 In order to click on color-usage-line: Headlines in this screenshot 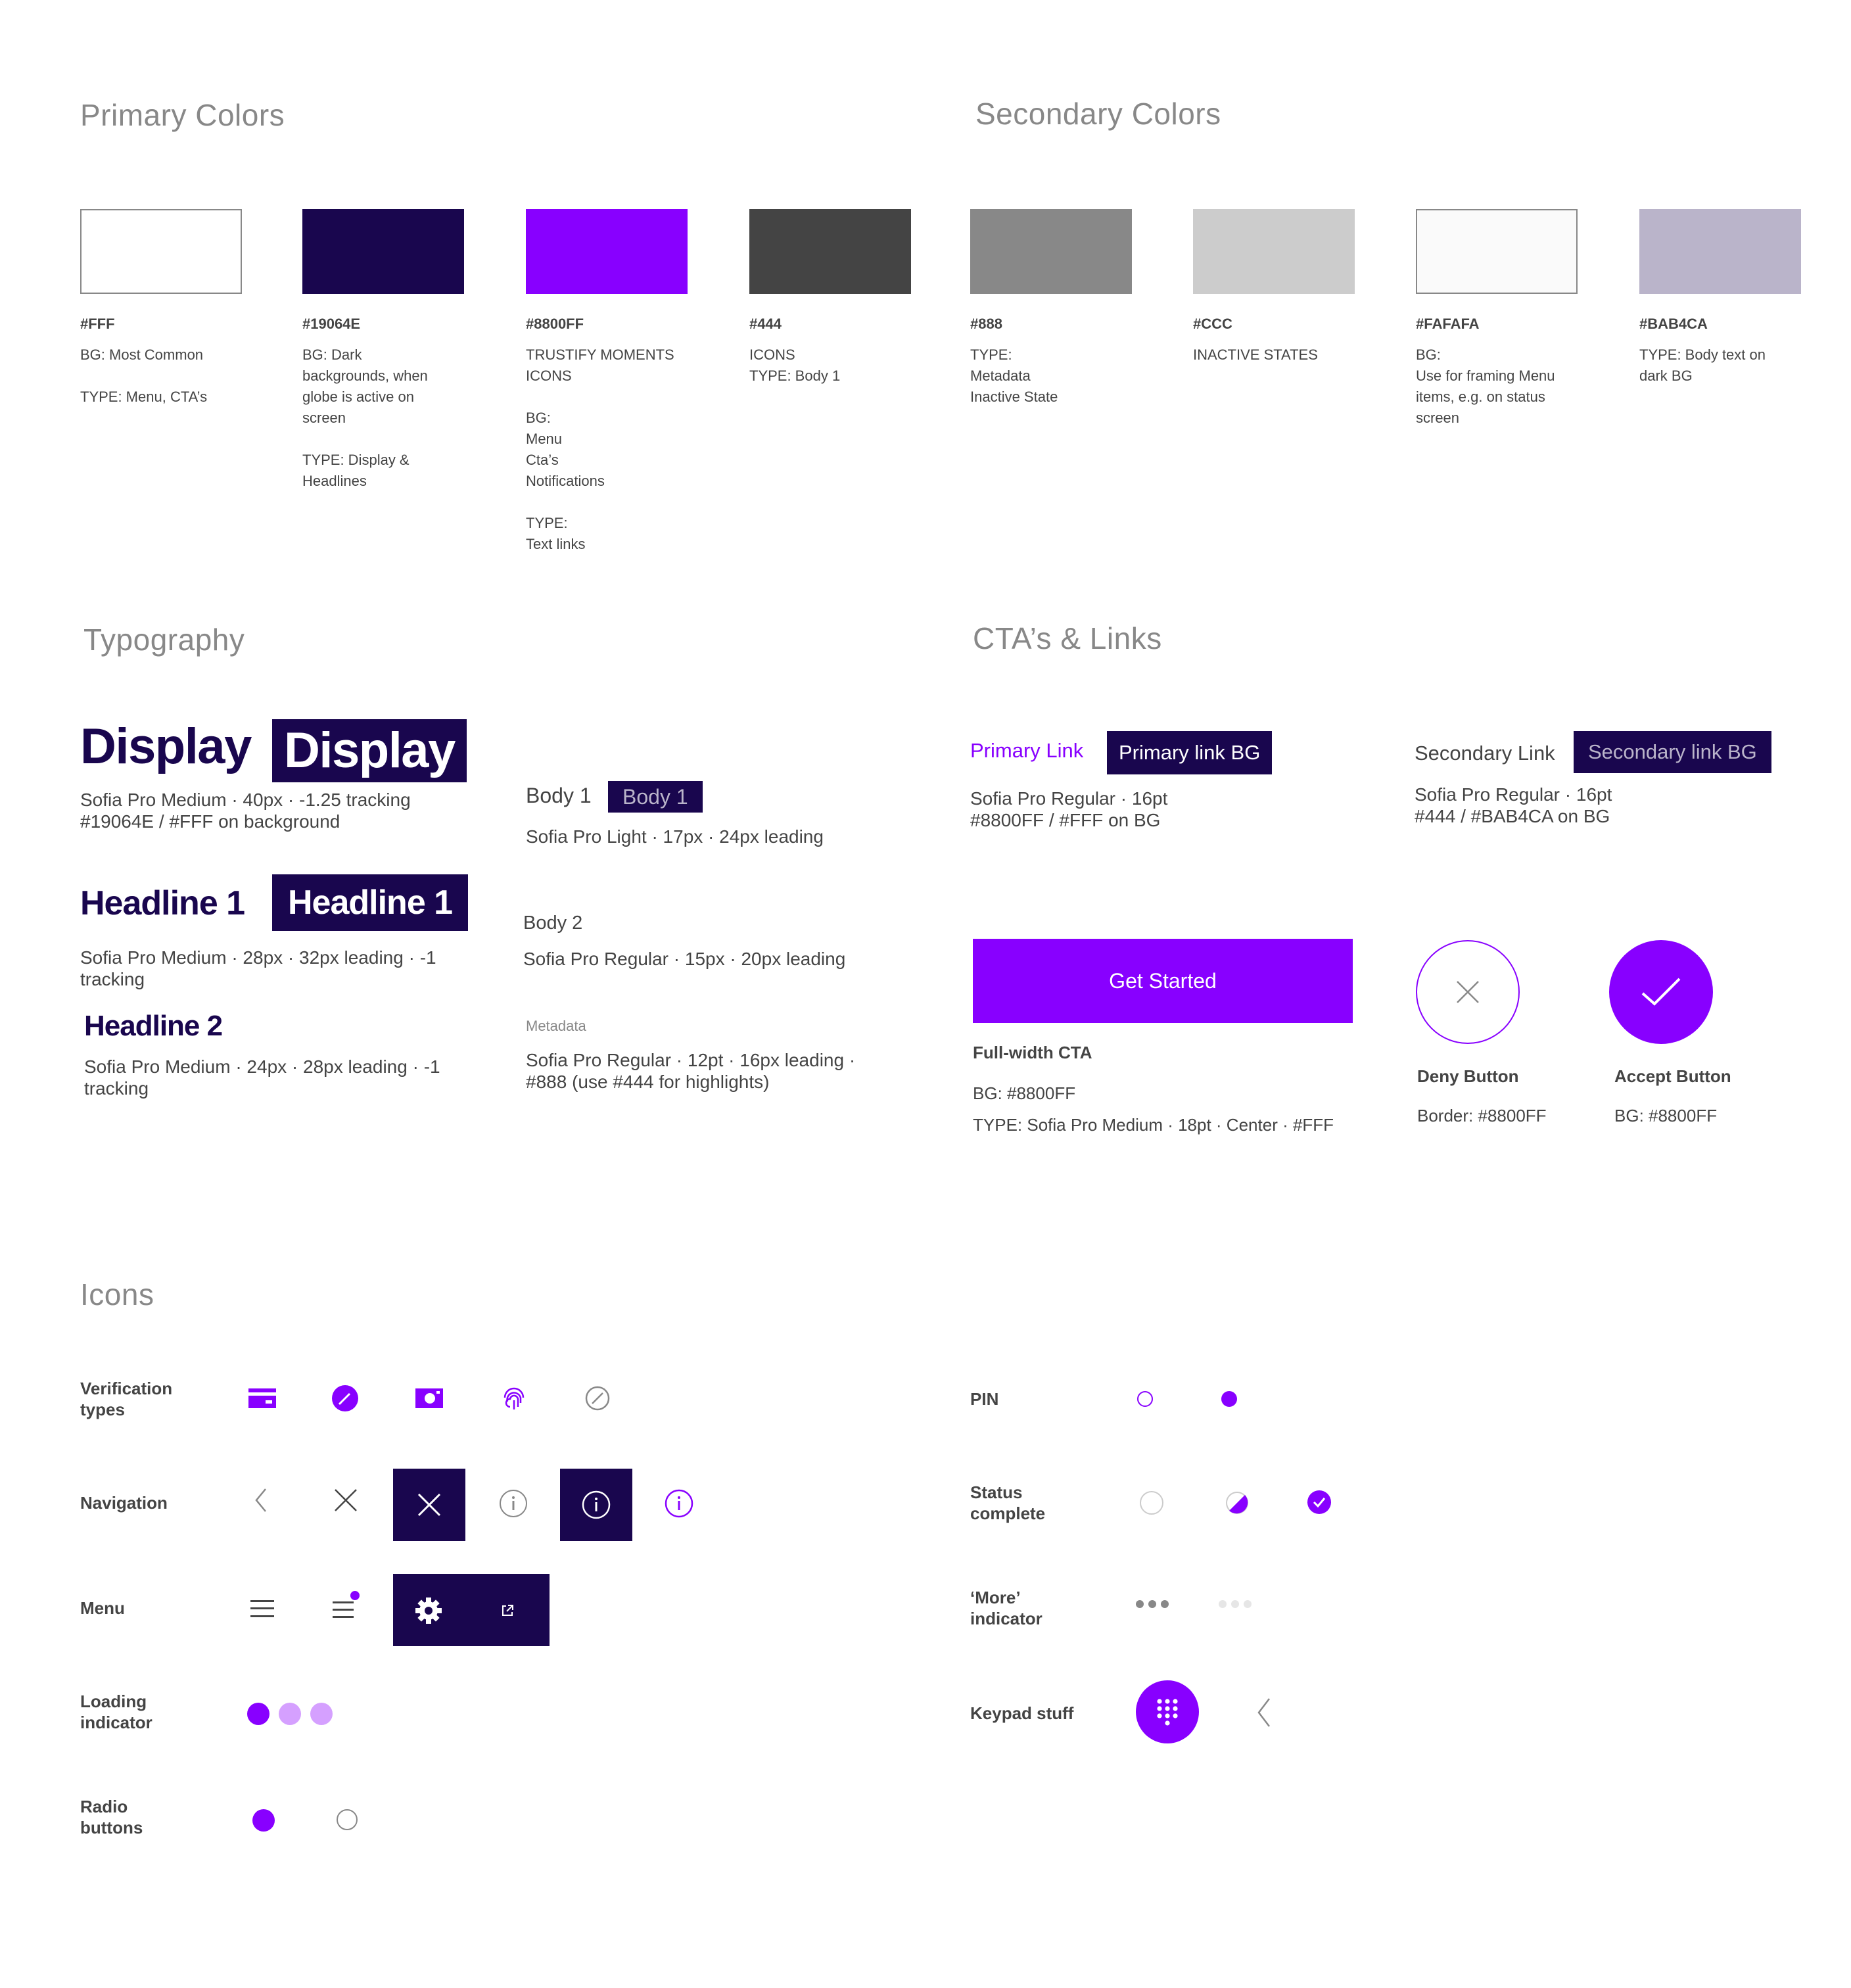, I will do `click(334, 481)`.